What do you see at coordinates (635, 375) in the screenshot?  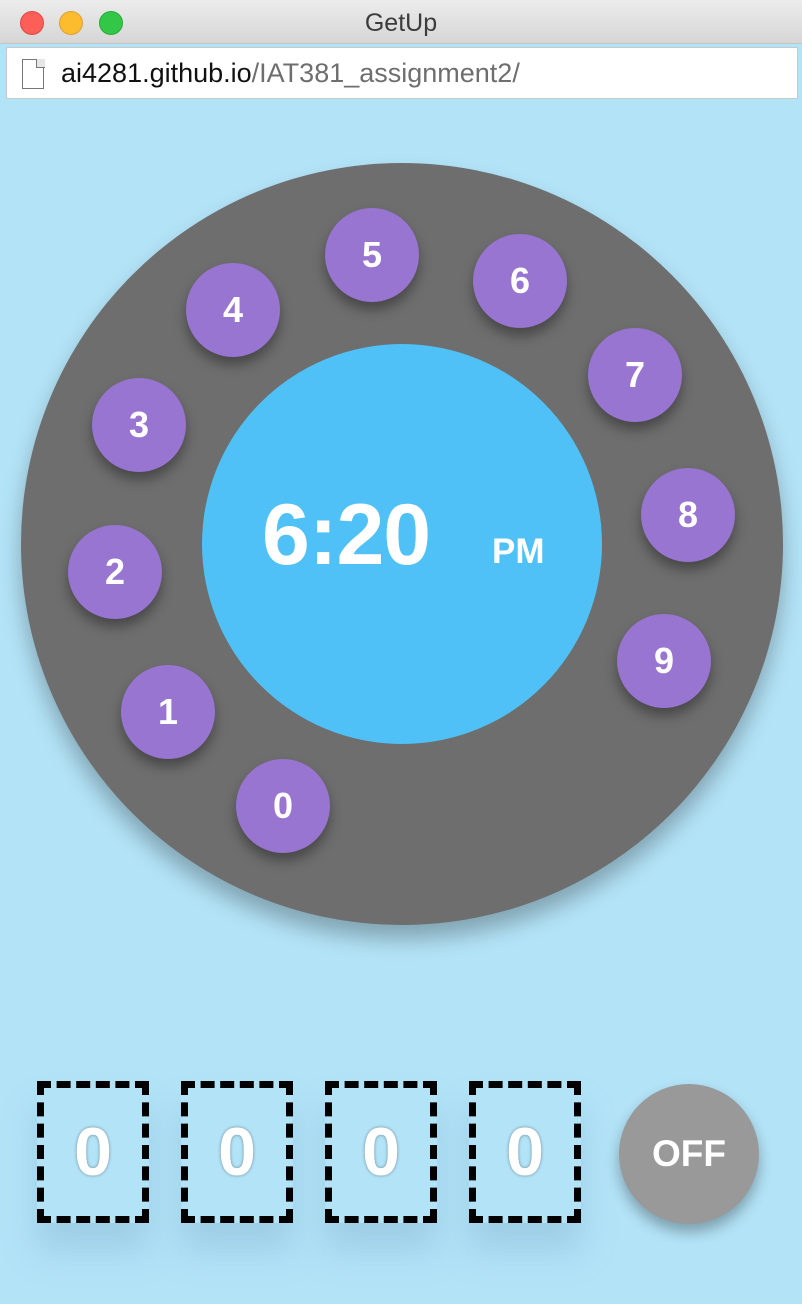 I see `dial-digit-7-button: 7` at bounding box center [635, 375].